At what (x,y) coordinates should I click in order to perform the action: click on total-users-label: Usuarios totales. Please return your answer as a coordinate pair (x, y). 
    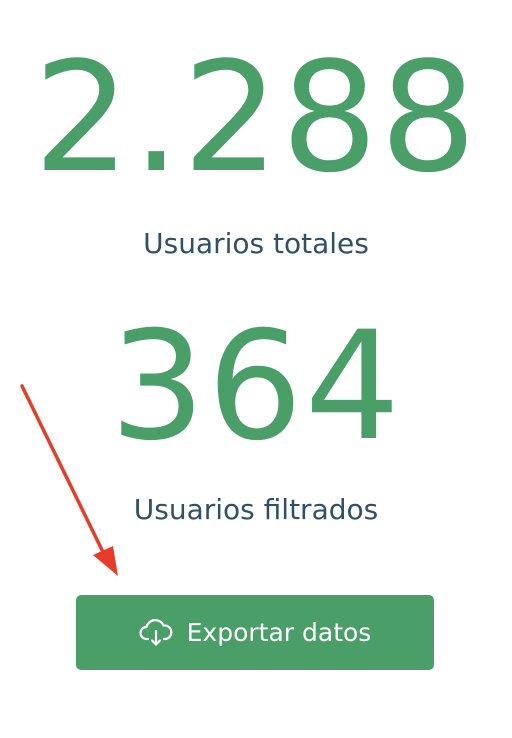
    Looking at the image, I should click on (256, 243).